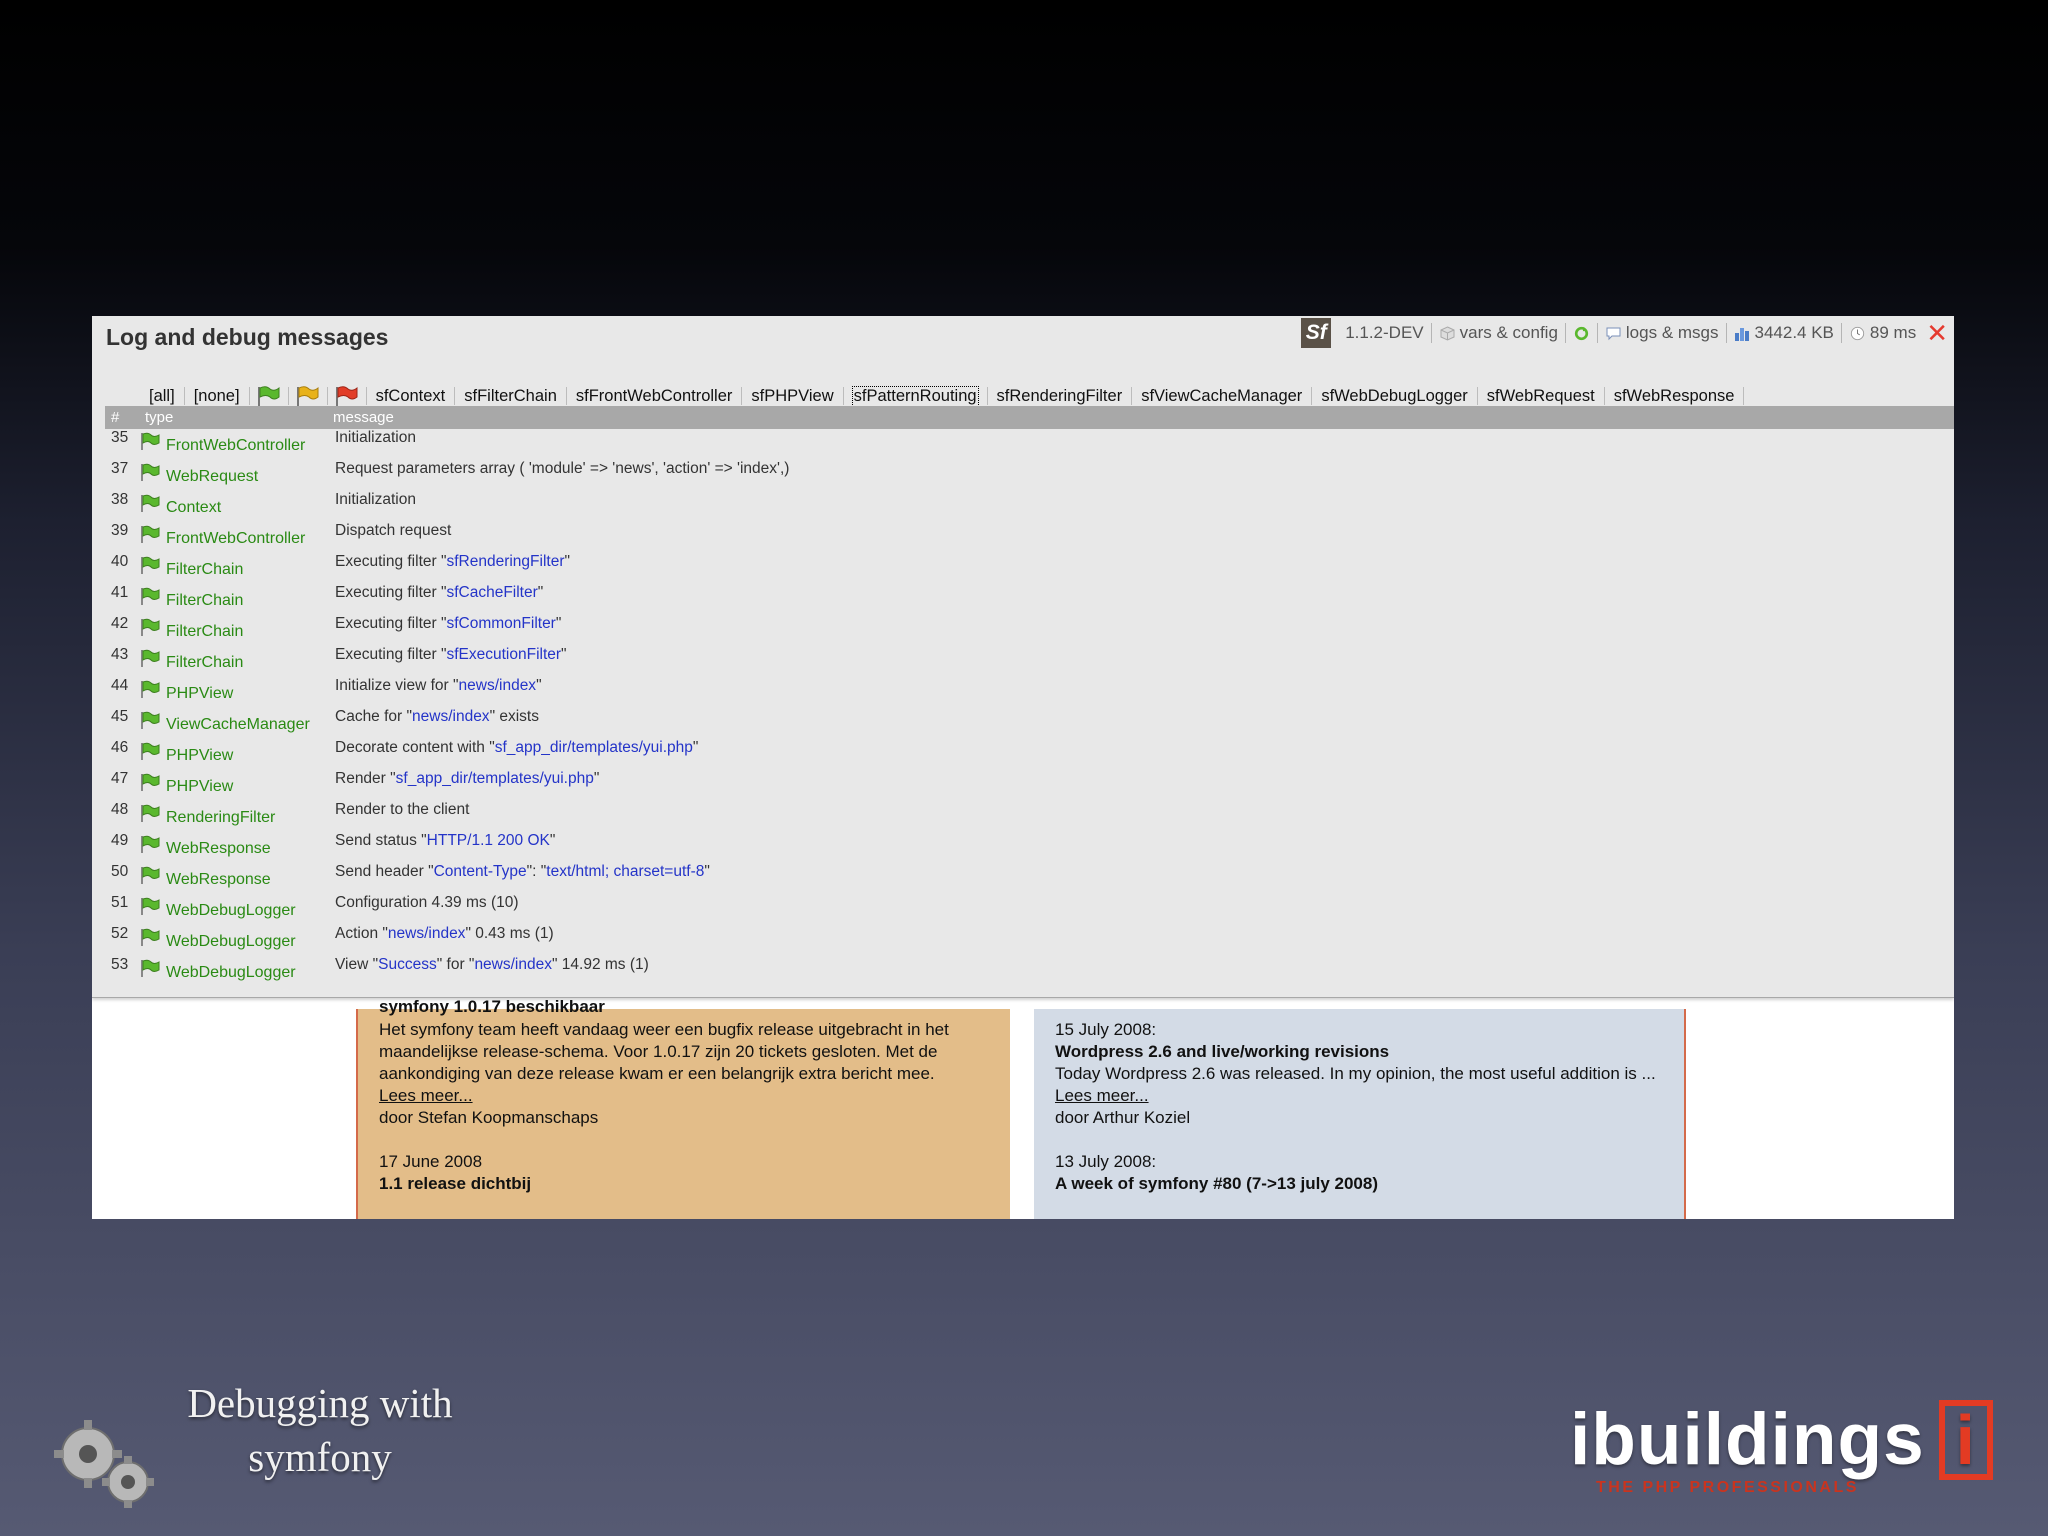 The width and height of the screenshot is (2048, 1536). I want to click on log-row-message: Send status "HTTP/1.1 200 OK", so click(1140, 847).